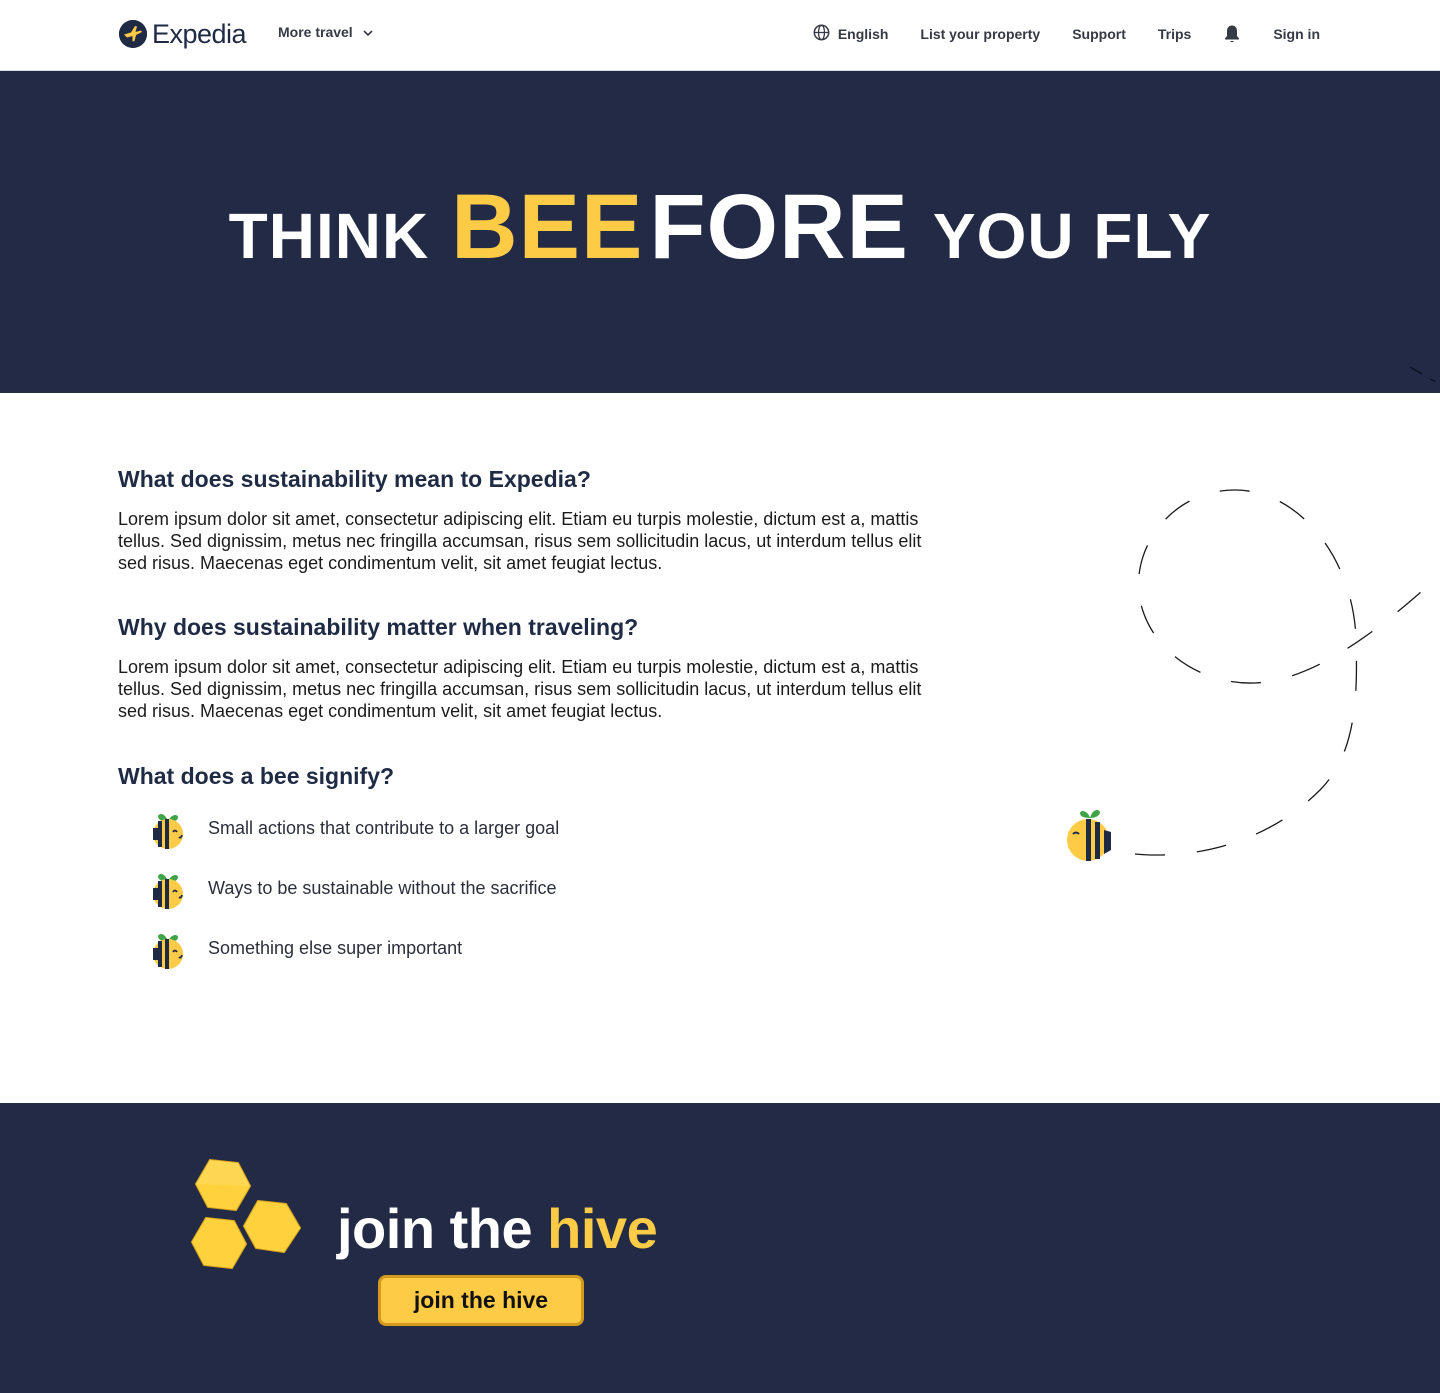  Describe the element at coordinates (1089, 835) in the screenshot. I see `flying-bee-icon` at that location.